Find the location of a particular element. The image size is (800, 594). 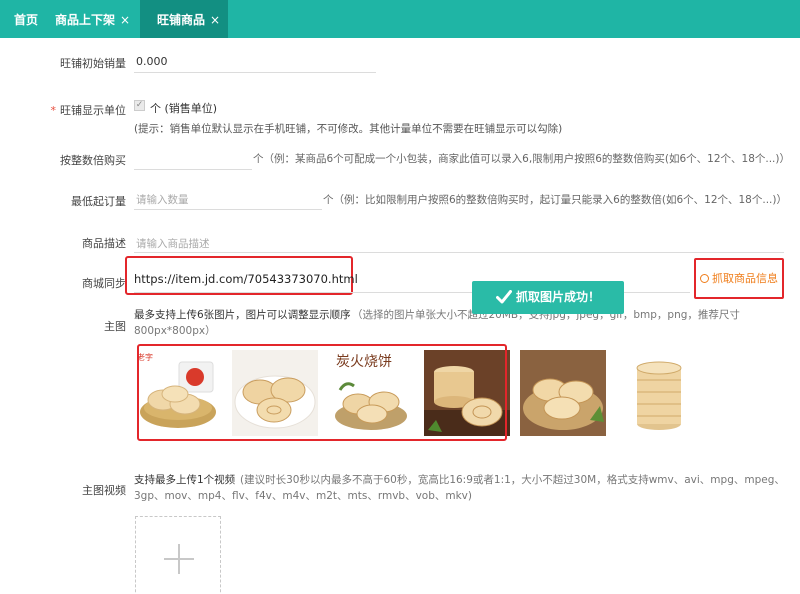

fetch-product-info-label: 抓取商品信息 is located at coordinates (745, 278).